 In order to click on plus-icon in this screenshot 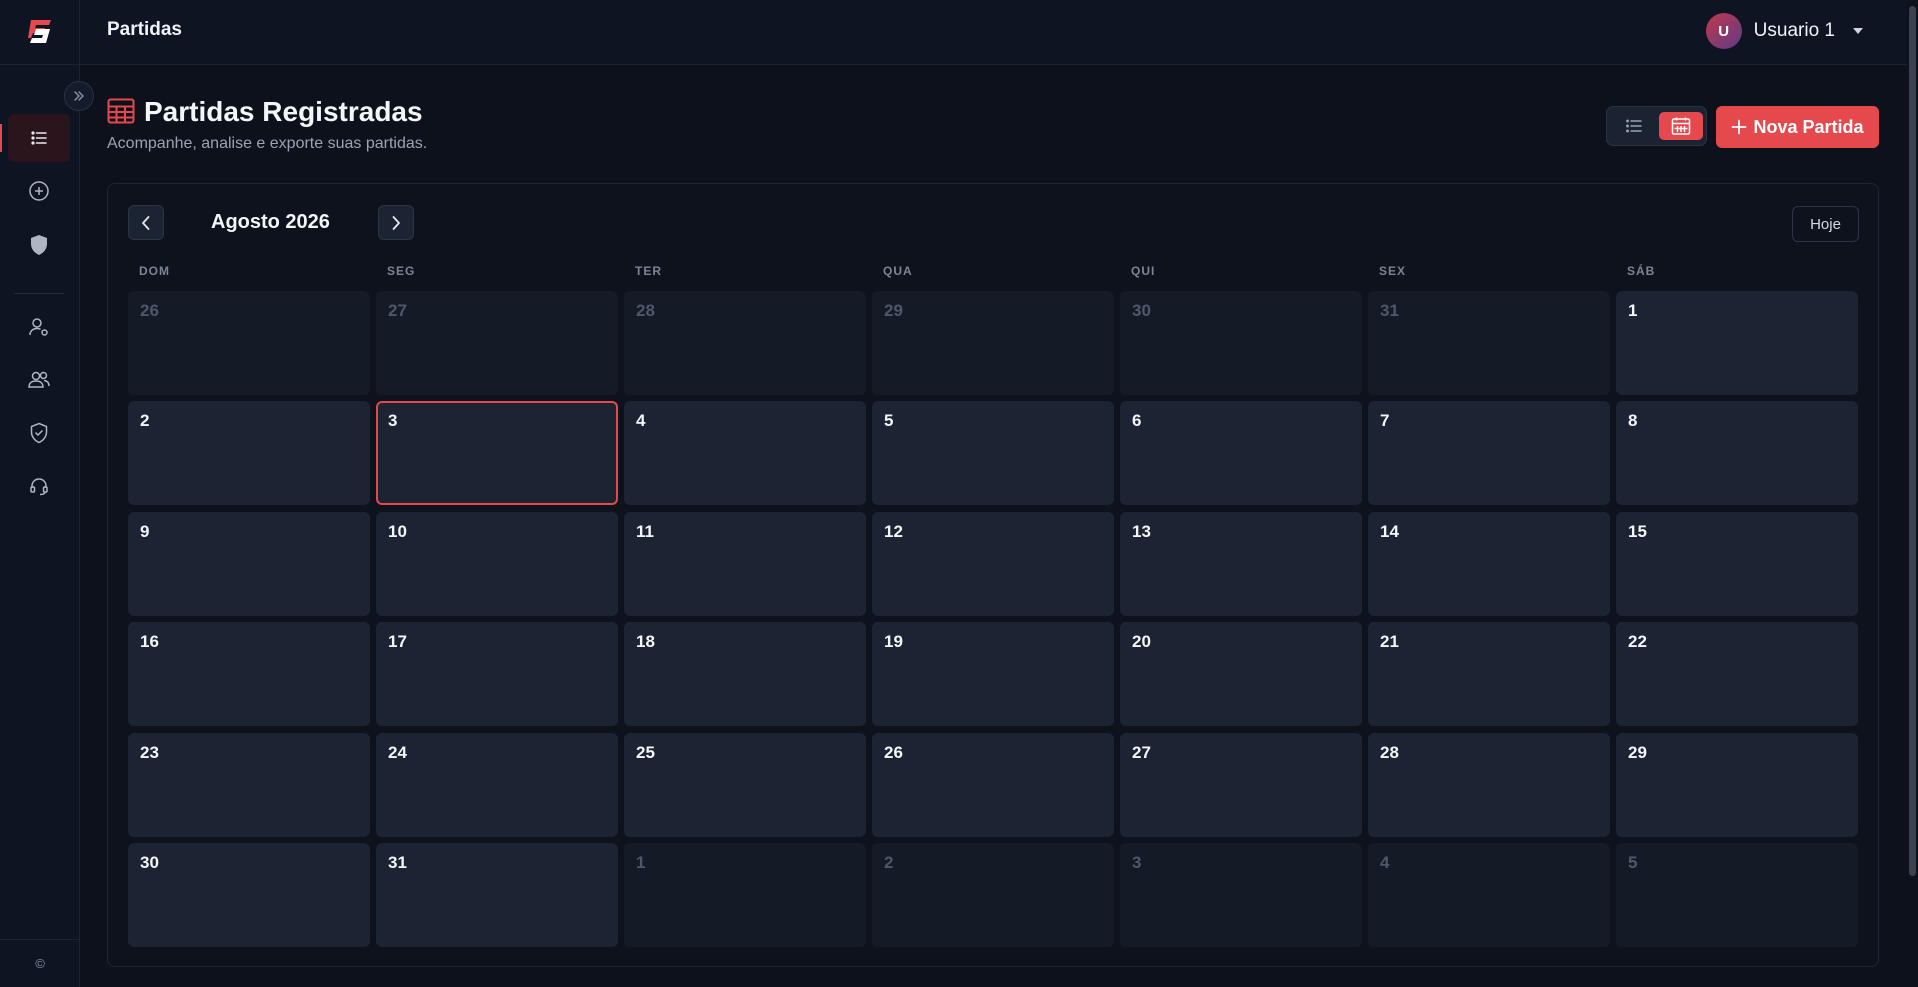, I will do `click(1739, 127)`.